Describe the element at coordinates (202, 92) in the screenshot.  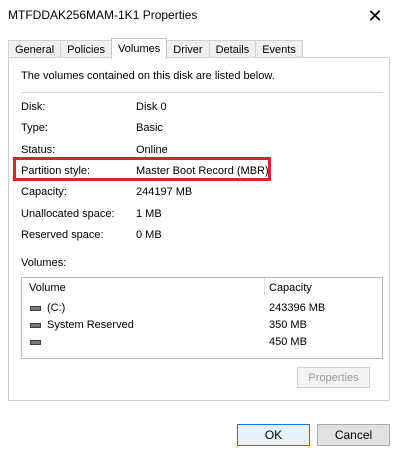
I see `separator` at that location.